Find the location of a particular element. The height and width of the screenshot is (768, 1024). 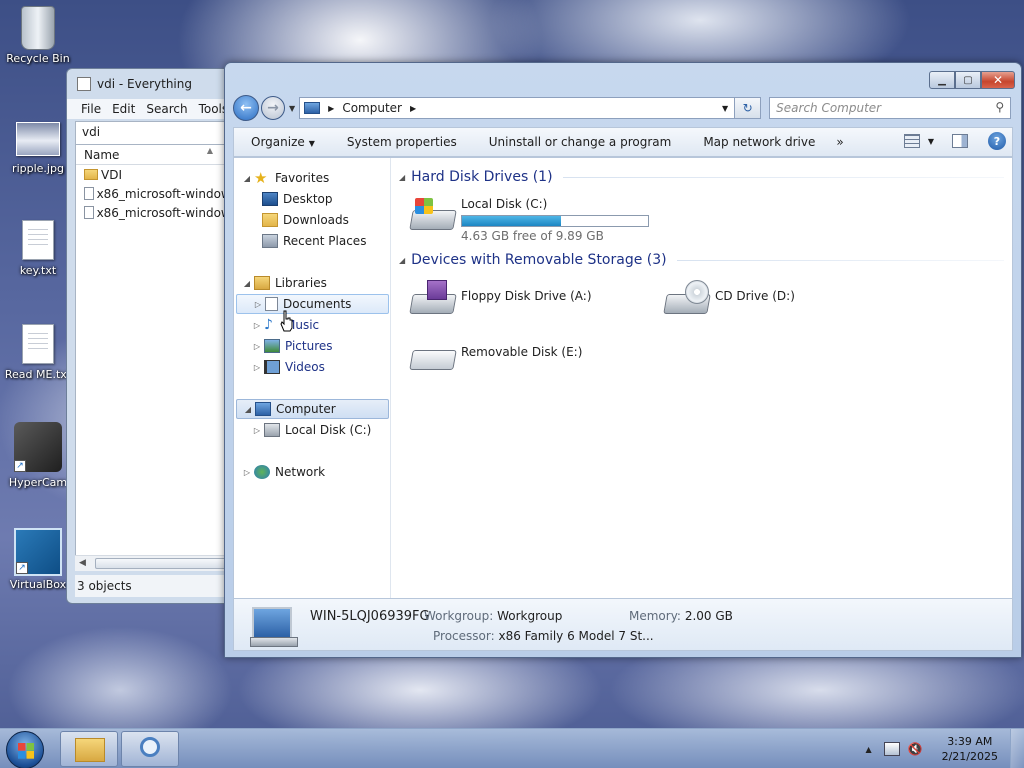

menu-search: Search is located at coordinates (166, 109).